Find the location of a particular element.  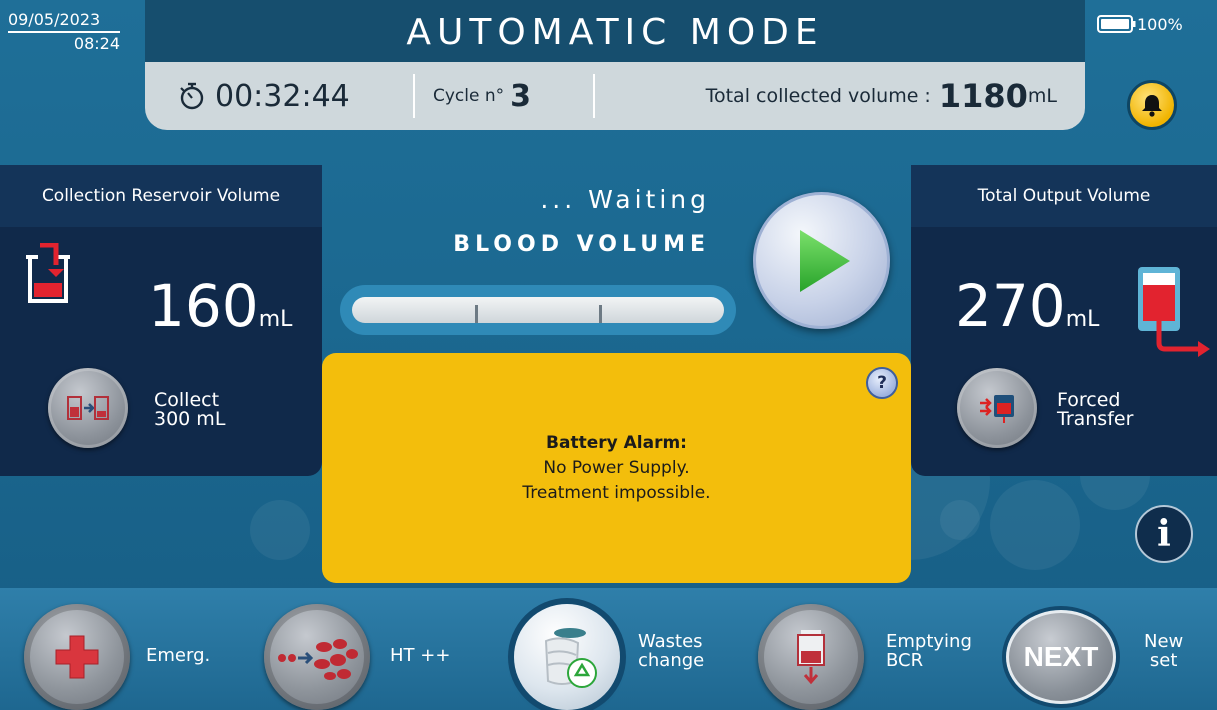

cycle-counter: Cycle n° 3 is located at coordinates (504, 96).